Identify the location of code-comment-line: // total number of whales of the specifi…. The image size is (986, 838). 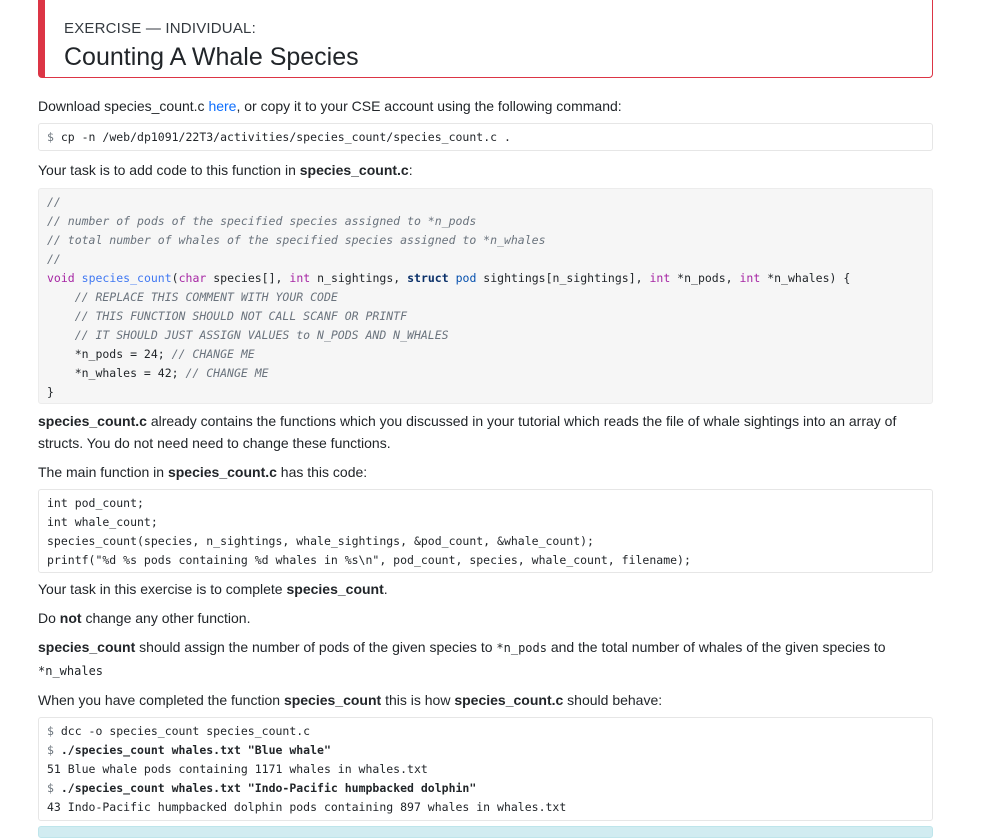
(296, 240).